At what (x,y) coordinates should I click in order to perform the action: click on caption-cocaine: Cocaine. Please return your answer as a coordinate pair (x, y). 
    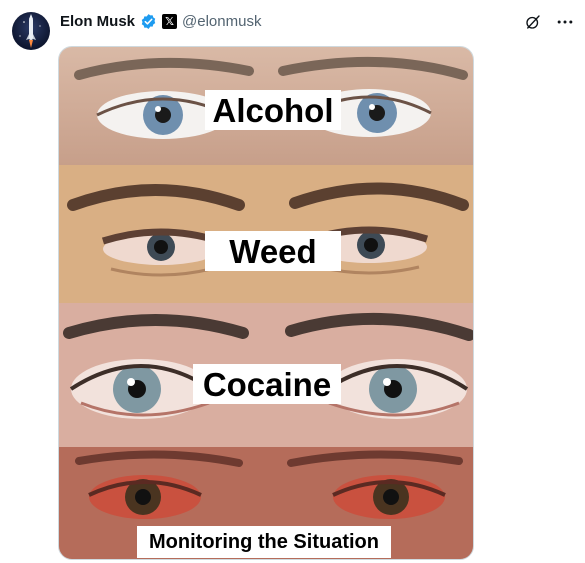
    Looking at the image, I should click on (267, 384).